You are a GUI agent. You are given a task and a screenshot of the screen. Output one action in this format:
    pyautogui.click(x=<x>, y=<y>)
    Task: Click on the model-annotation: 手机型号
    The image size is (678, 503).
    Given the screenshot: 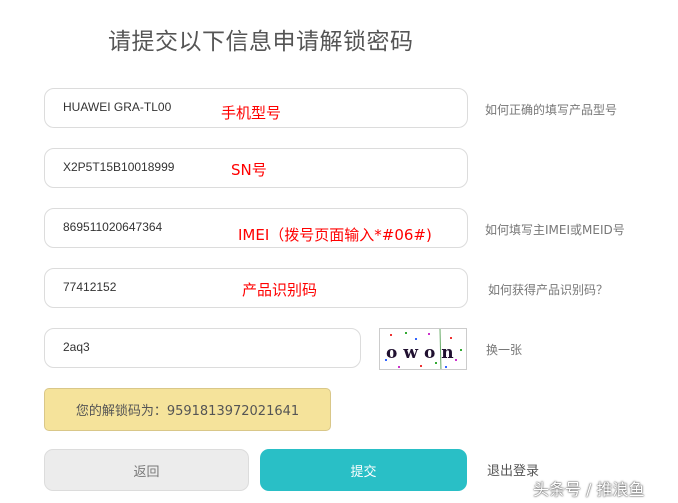 What is the action you would take?
    pyautogui.click(x=251, y=113)
    